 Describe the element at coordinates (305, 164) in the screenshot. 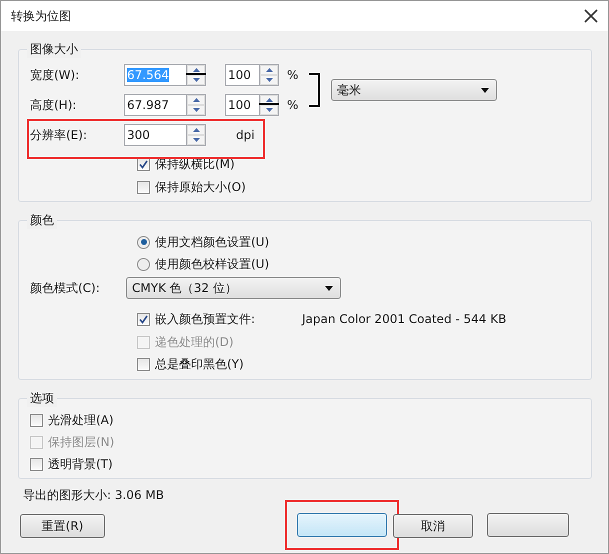

I see `checkbox-label: 保持纵横比(M)` at that location.